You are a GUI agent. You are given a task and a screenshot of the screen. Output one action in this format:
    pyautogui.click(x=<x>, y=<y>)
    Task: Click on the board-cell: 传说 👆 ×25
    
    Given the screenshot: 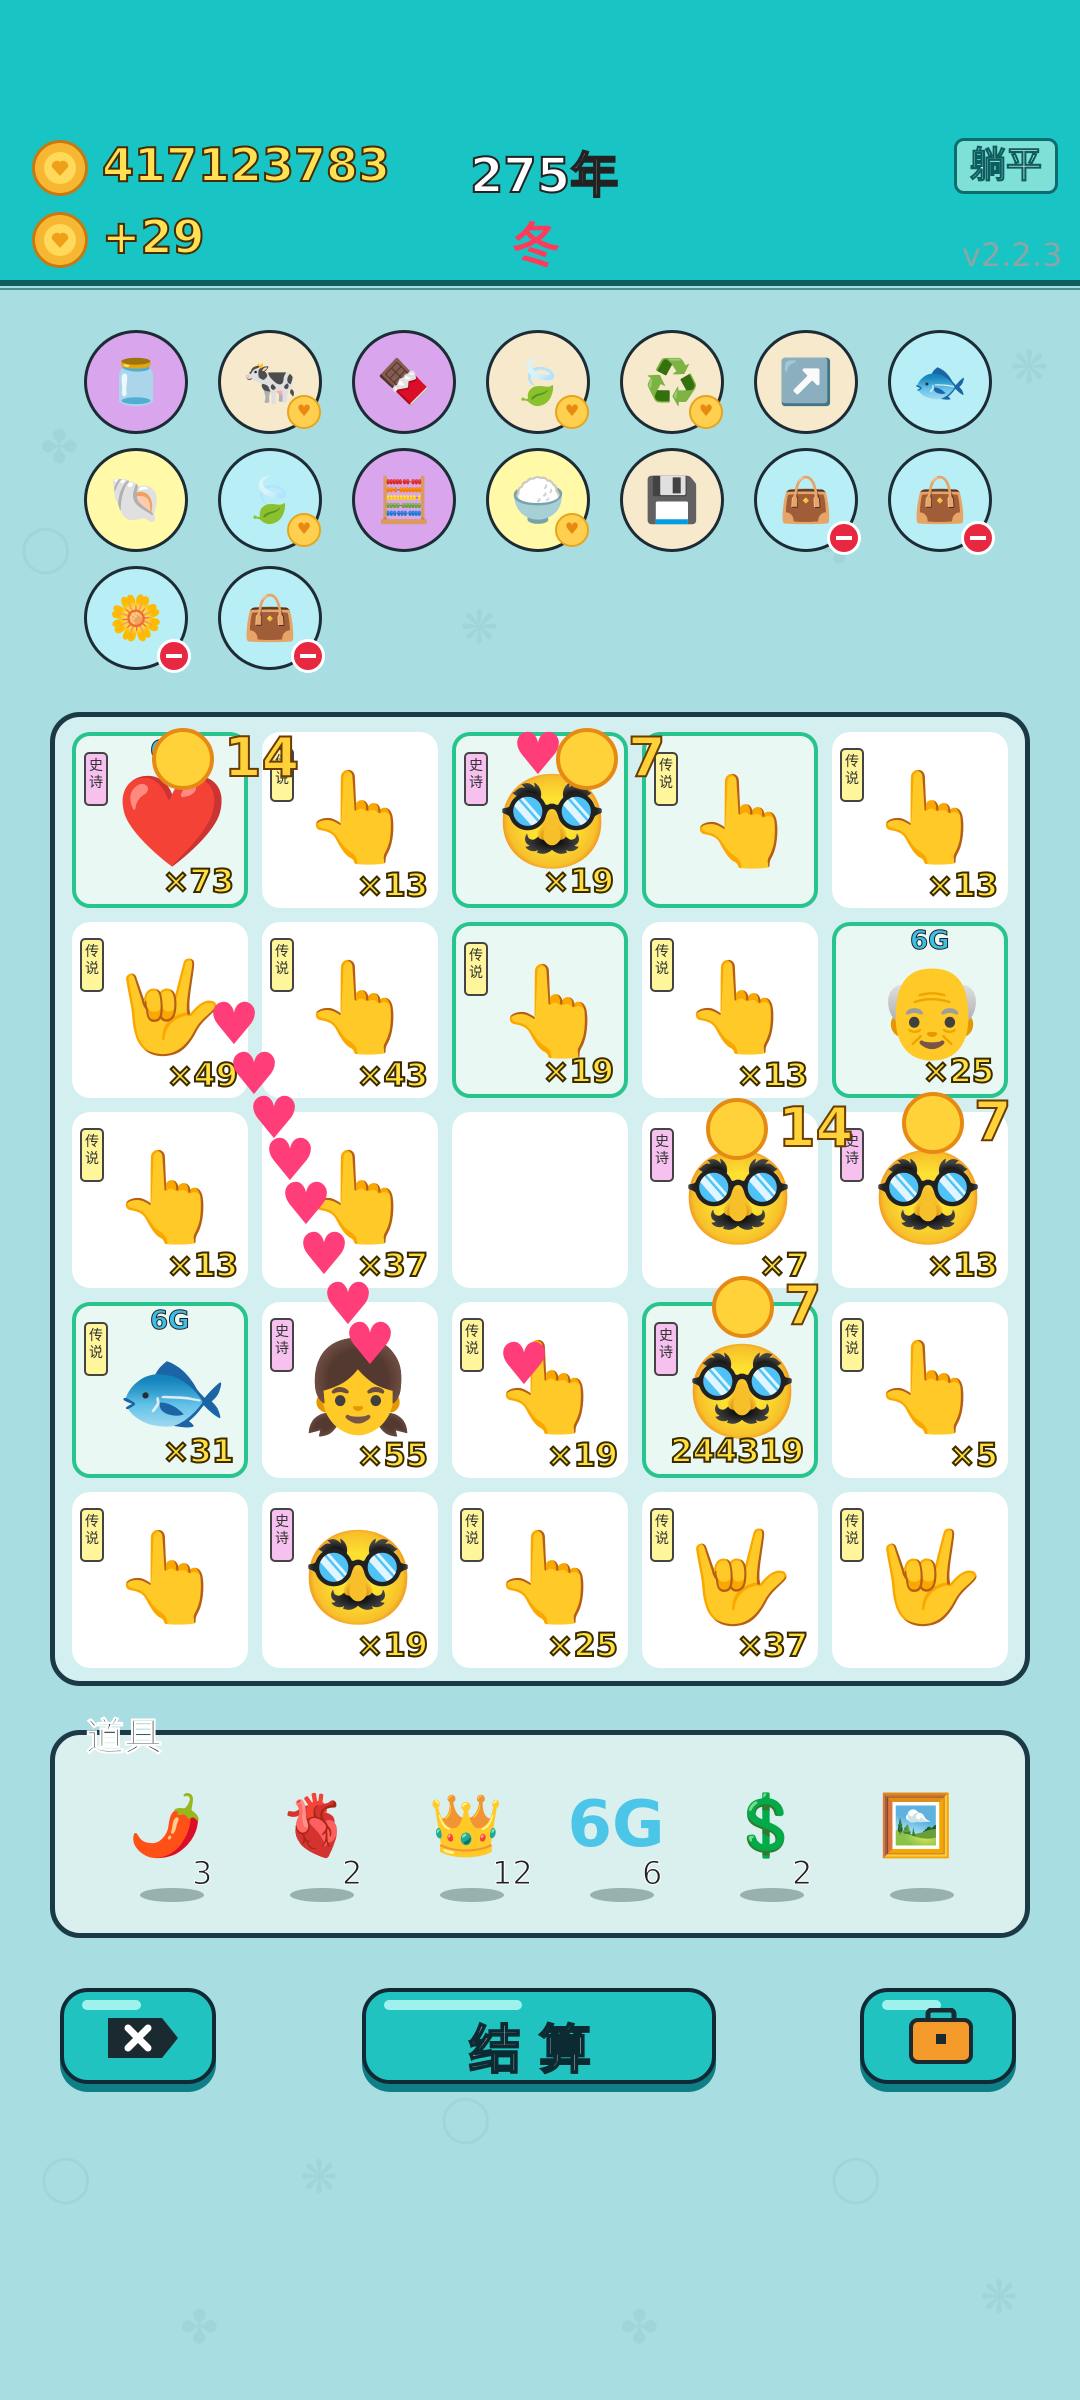 What is the action you would take?
    pyautogui.click(x=540, y=1580)
    